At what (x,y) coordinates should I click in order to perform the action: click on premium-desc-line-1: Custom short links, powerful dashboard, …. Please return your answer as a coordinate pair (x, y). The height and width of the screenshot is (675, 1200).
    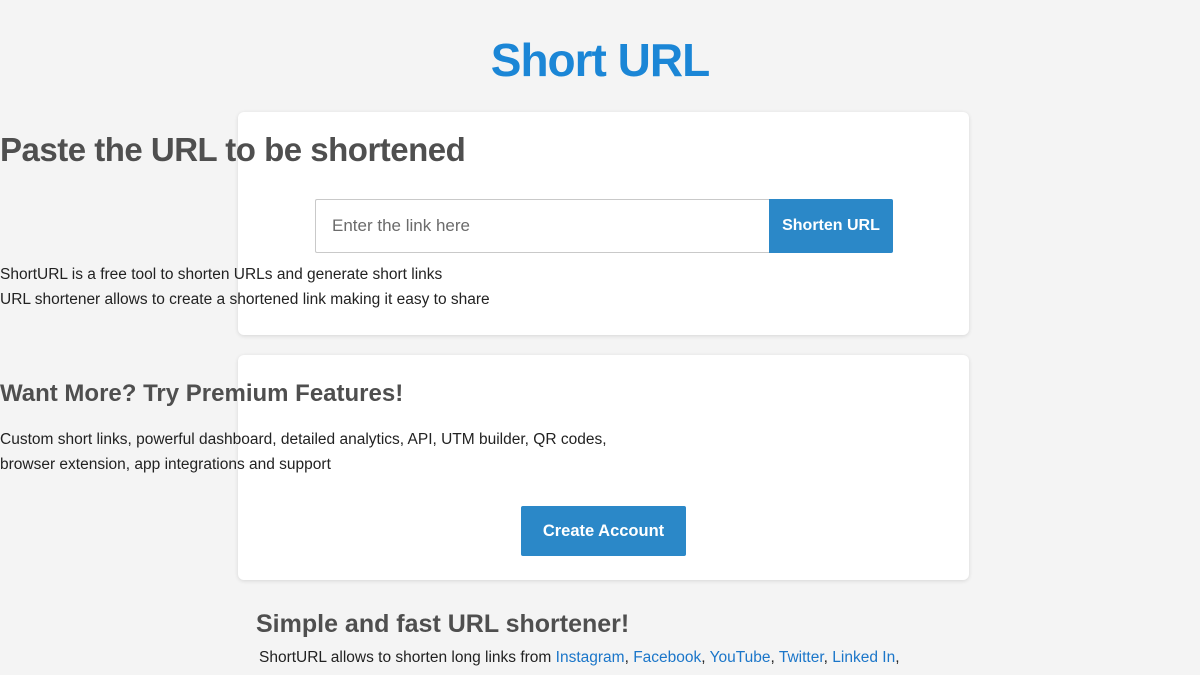
    Looking at the image, I should click on (303, 439).